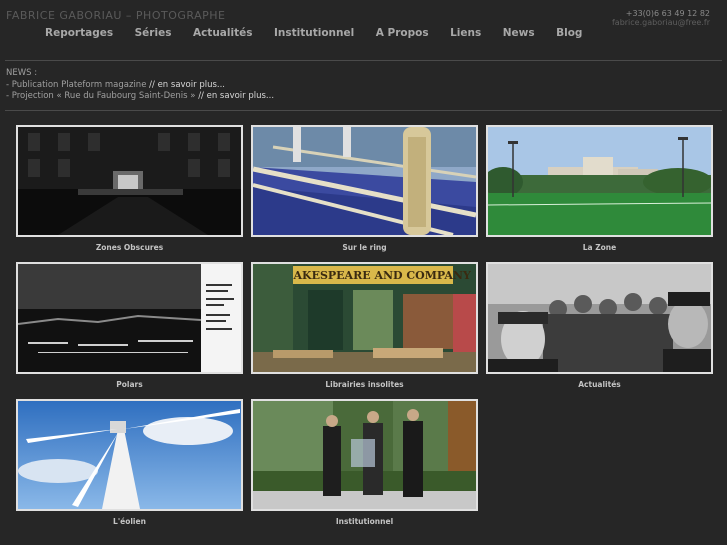 This screenshot has height=545, width=727. I want to click on gallery-card-zones-obscures: Zones Obscures, so click(129, 188).